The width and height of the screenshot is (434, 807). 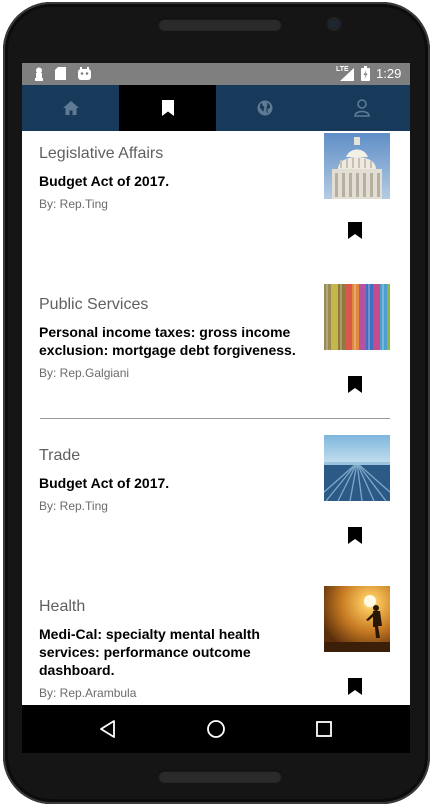 I want to click on signal-icon, so click(x=347, y=74).